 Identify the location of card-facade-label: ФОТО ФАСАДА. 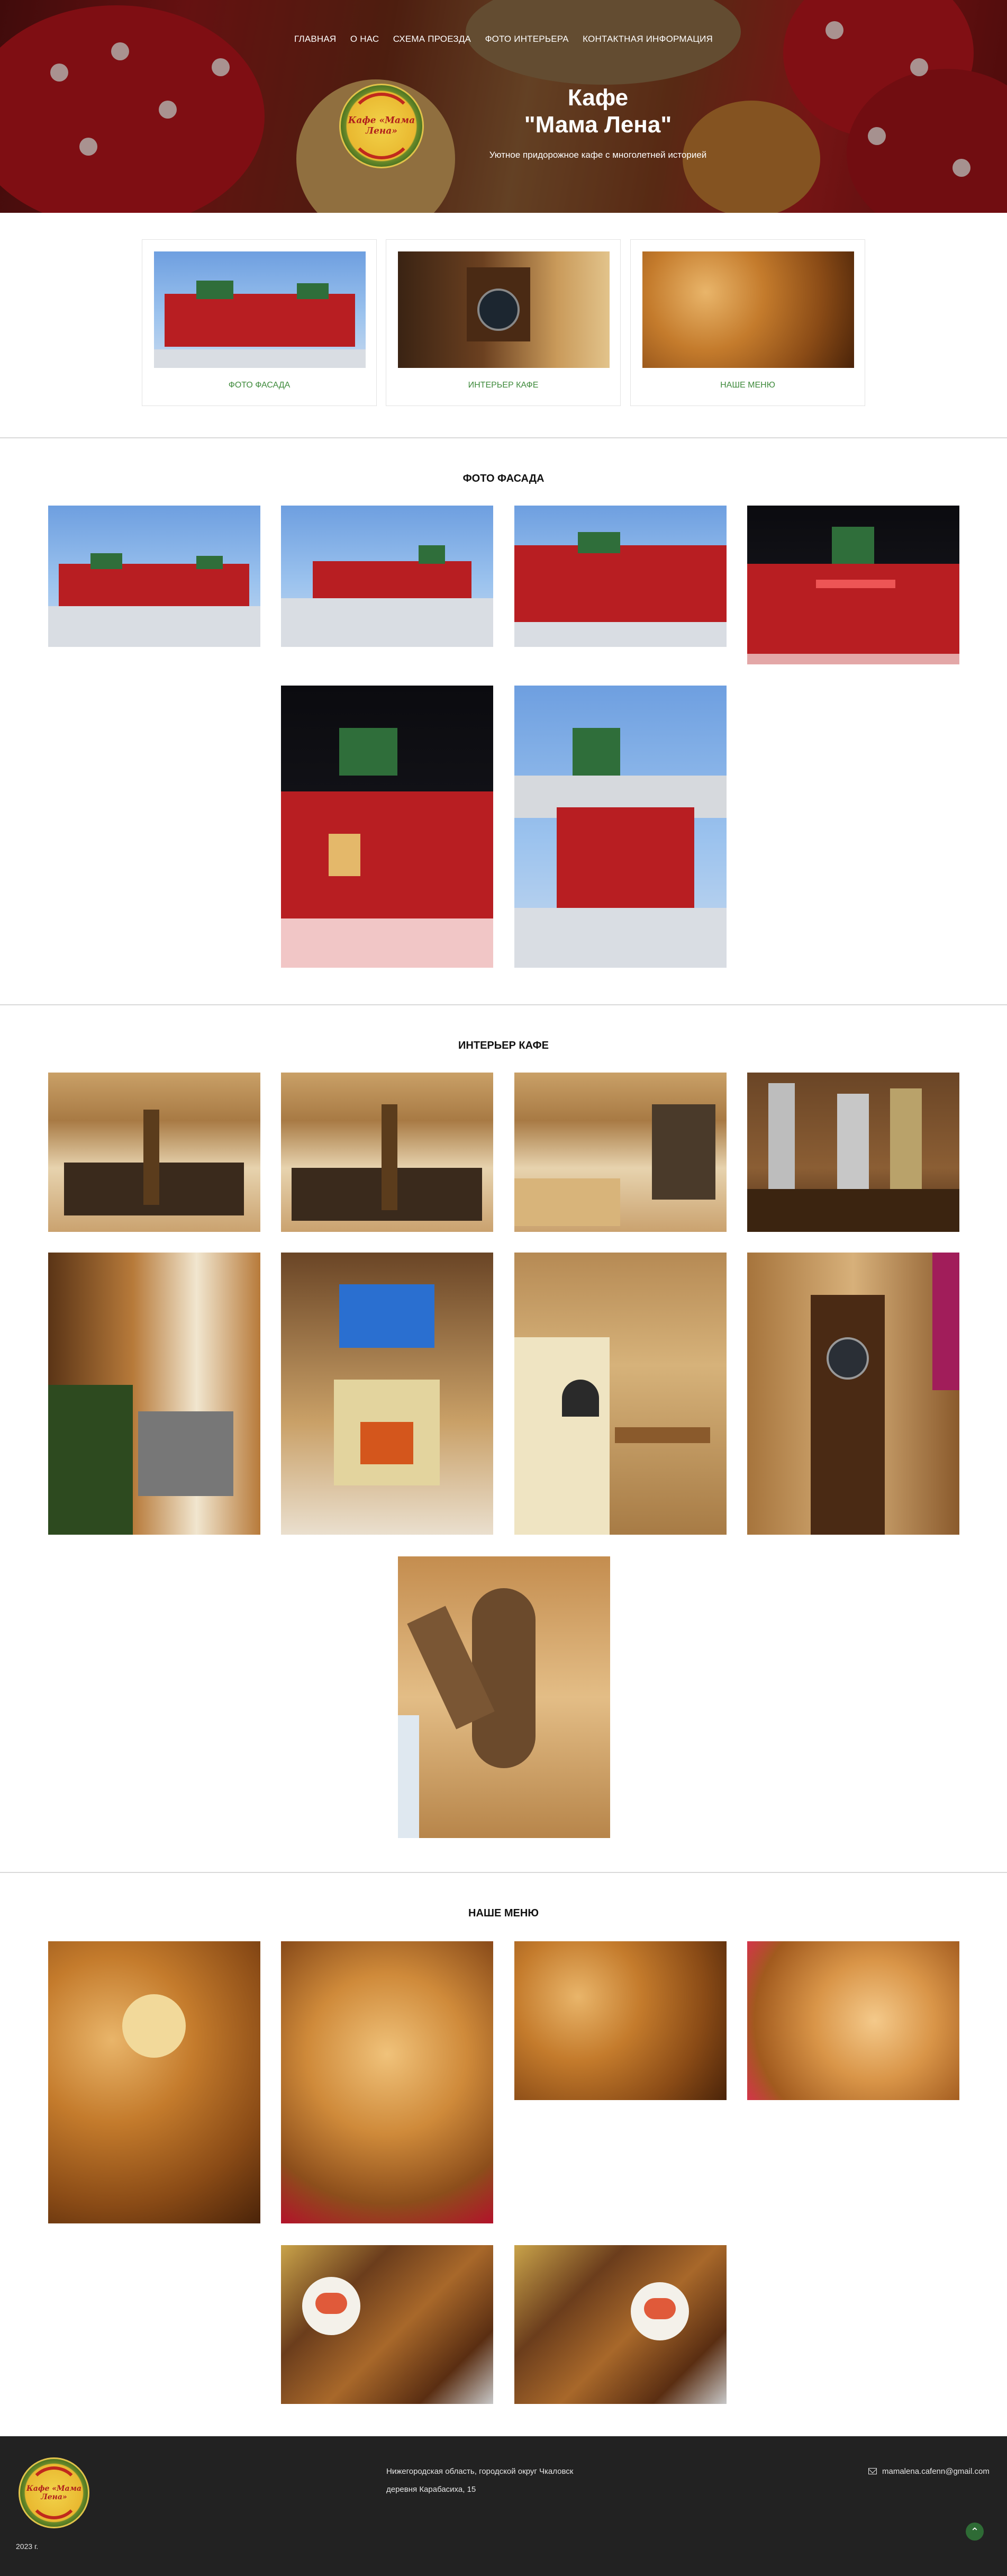
(259, 386).